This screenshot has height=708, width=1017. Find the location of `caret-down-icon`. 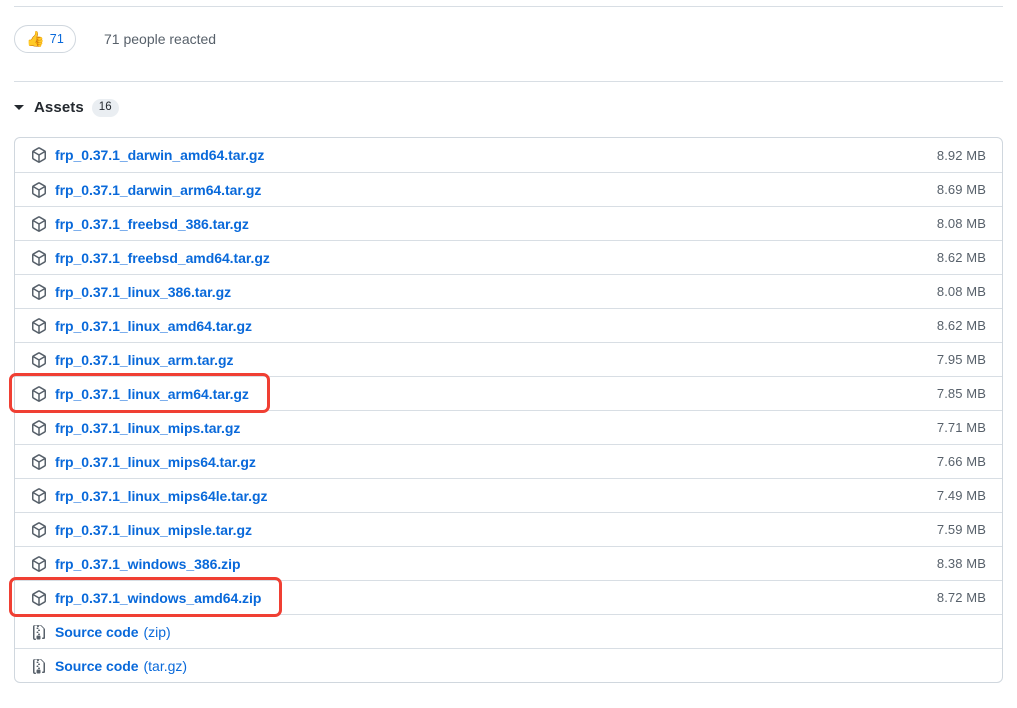

caret-down-icon is located at coordinates (19, 108).